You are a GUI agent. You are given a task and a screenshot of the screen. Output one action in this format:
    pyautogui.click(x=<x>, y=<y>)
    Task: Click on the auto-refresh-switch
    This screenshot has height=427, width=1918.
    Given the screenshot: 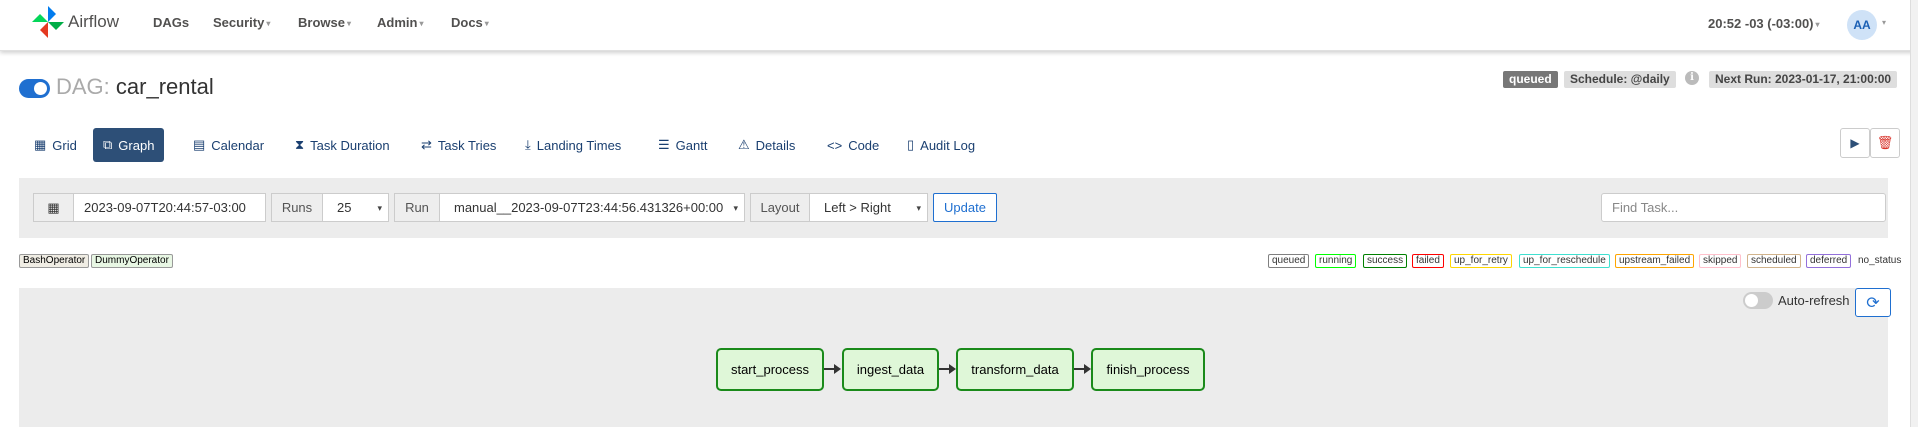 What is the action you would take?
    pyautogui.click(x=1758, y=300)
    